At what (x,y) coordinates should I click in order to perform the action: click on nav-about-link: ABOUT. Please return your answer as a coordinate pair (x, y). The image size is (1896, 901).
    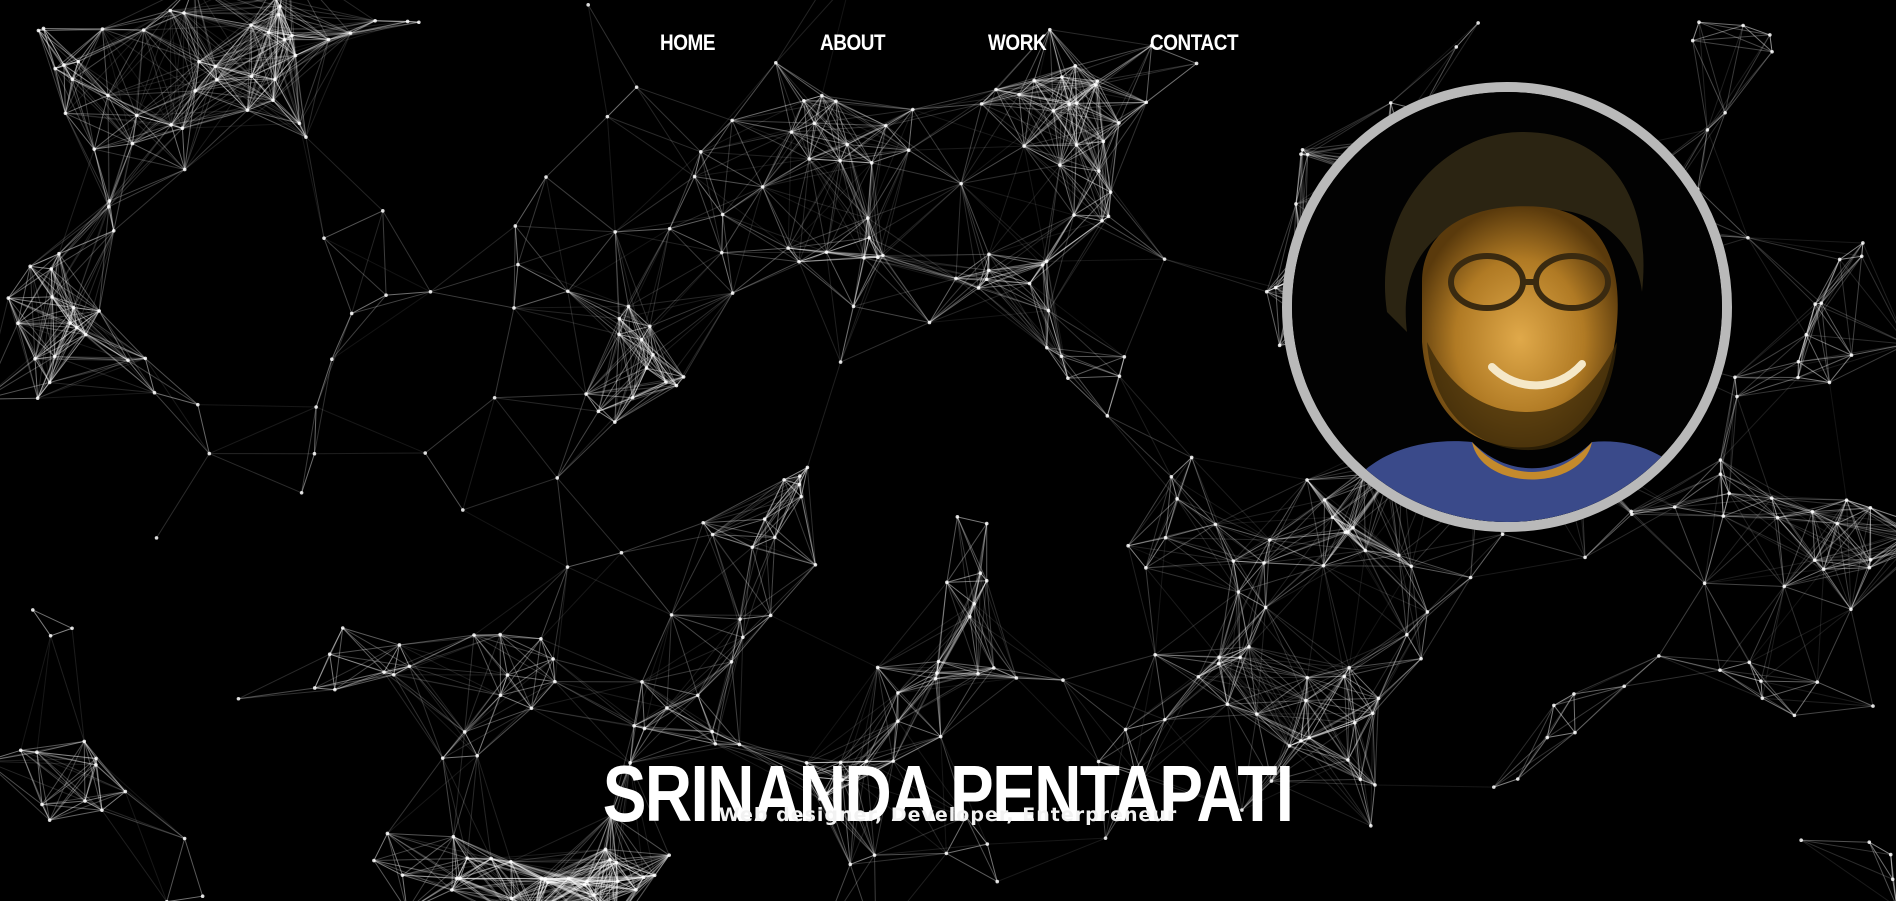
    Looking at the image, I should click on (853, 43).